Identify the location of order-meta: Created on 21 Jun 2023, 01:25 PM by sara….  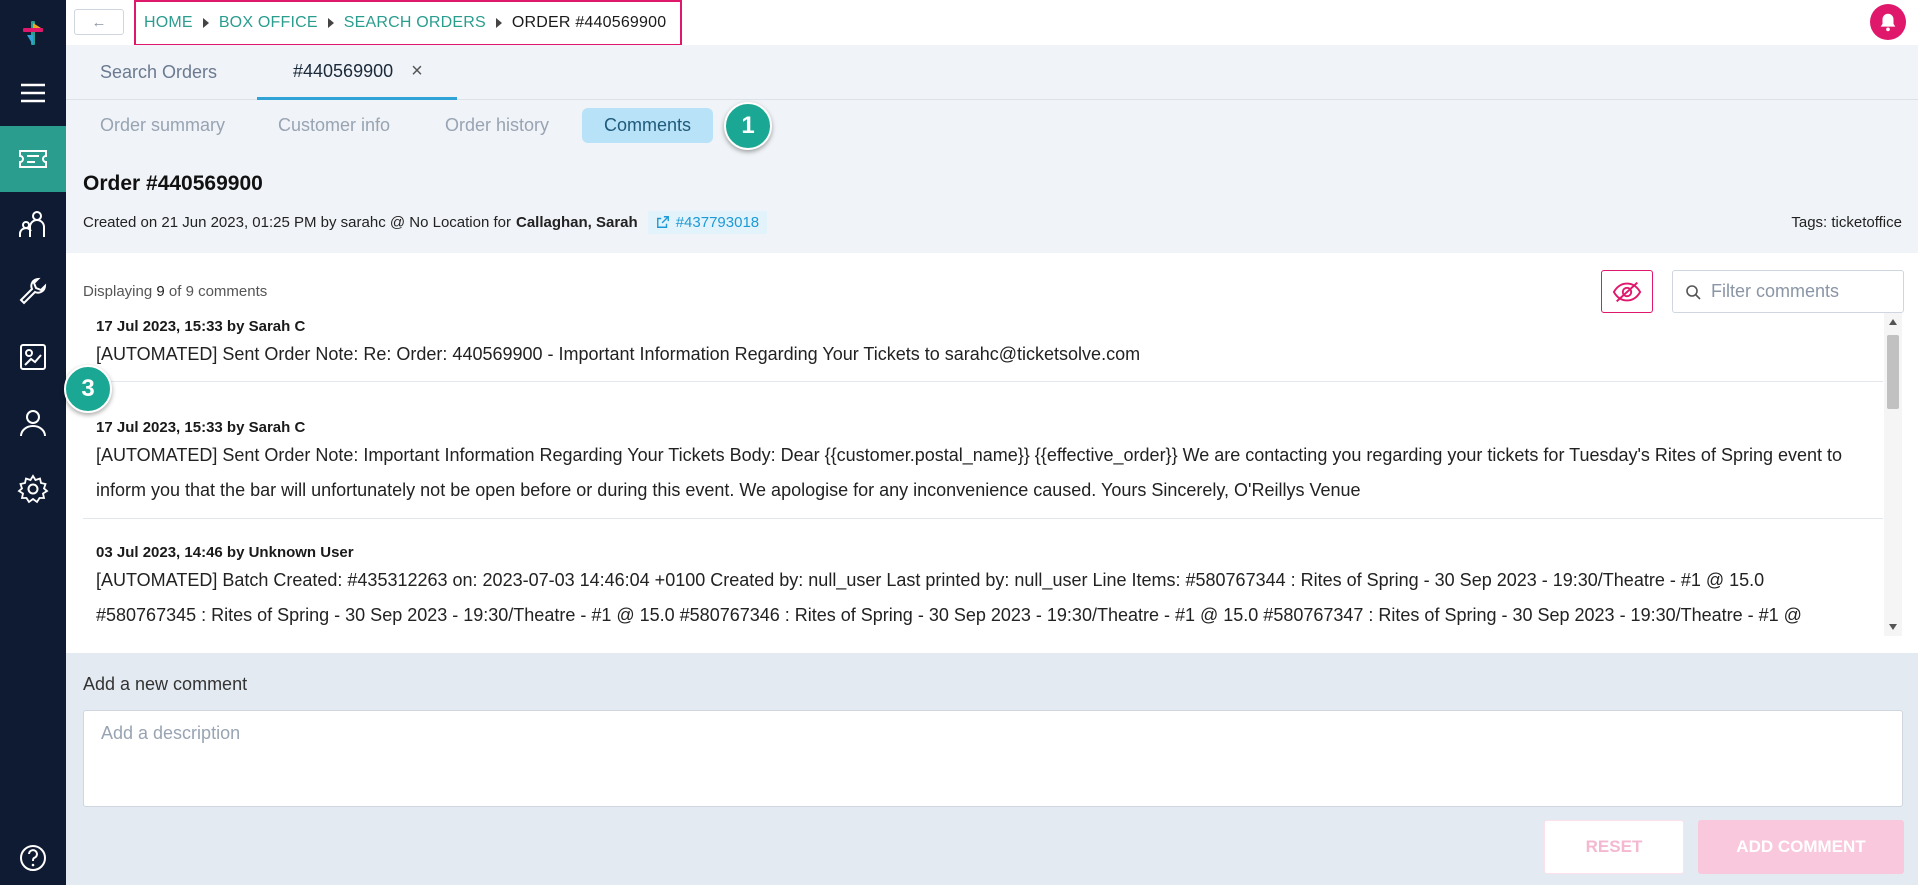
(425, 222).